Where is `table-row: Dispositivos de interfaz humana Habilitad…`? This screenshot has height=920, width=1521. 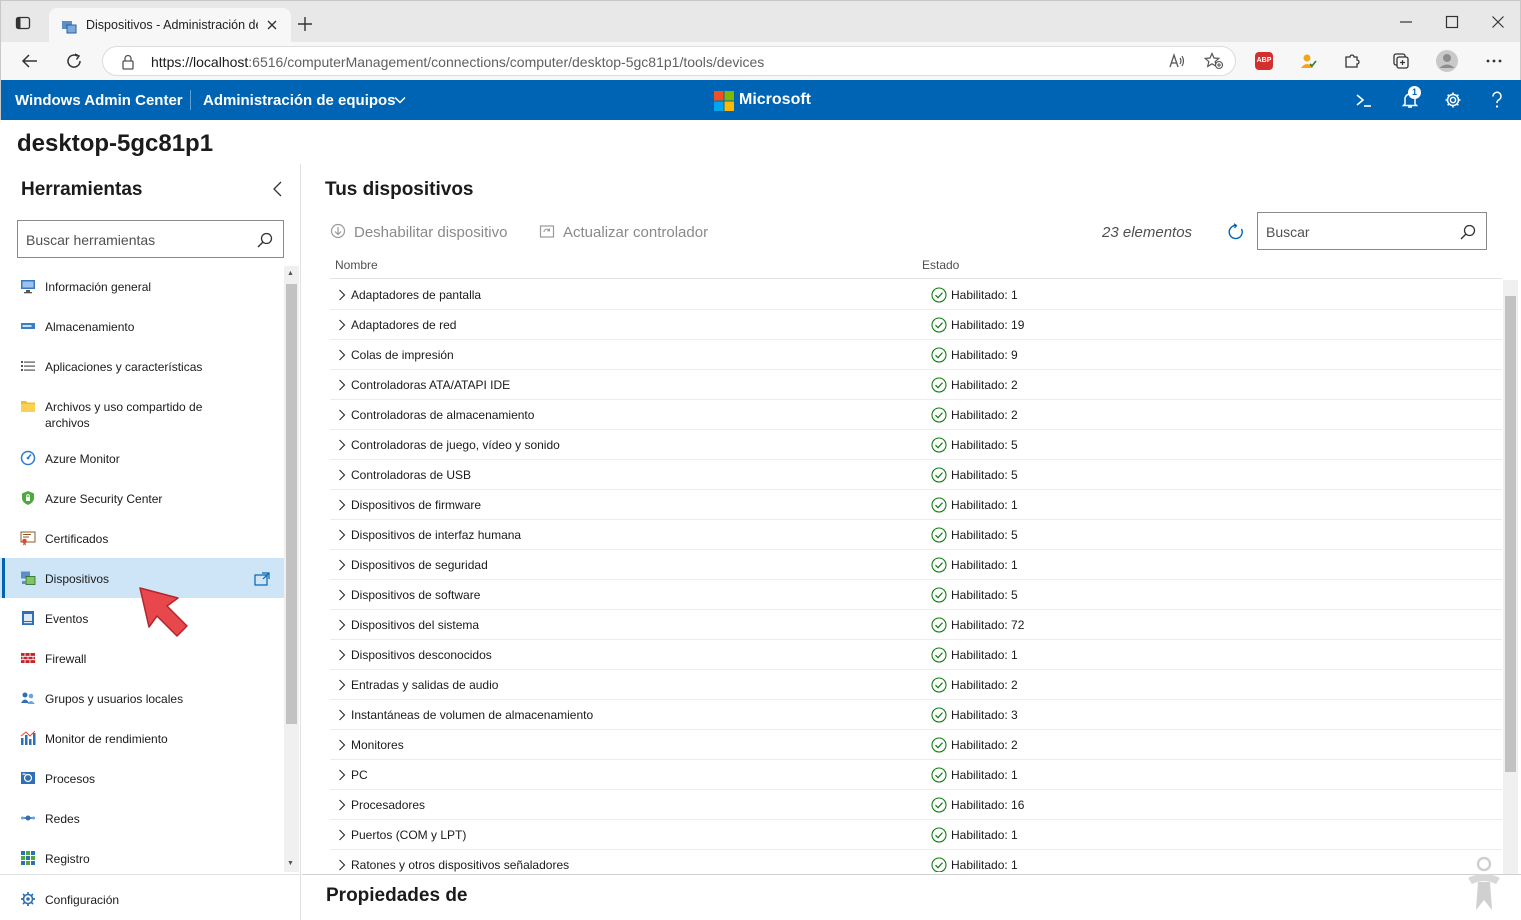
table-row: Dispositivos de interfaz humana Habilitad… is located at coordinates (916, 535).